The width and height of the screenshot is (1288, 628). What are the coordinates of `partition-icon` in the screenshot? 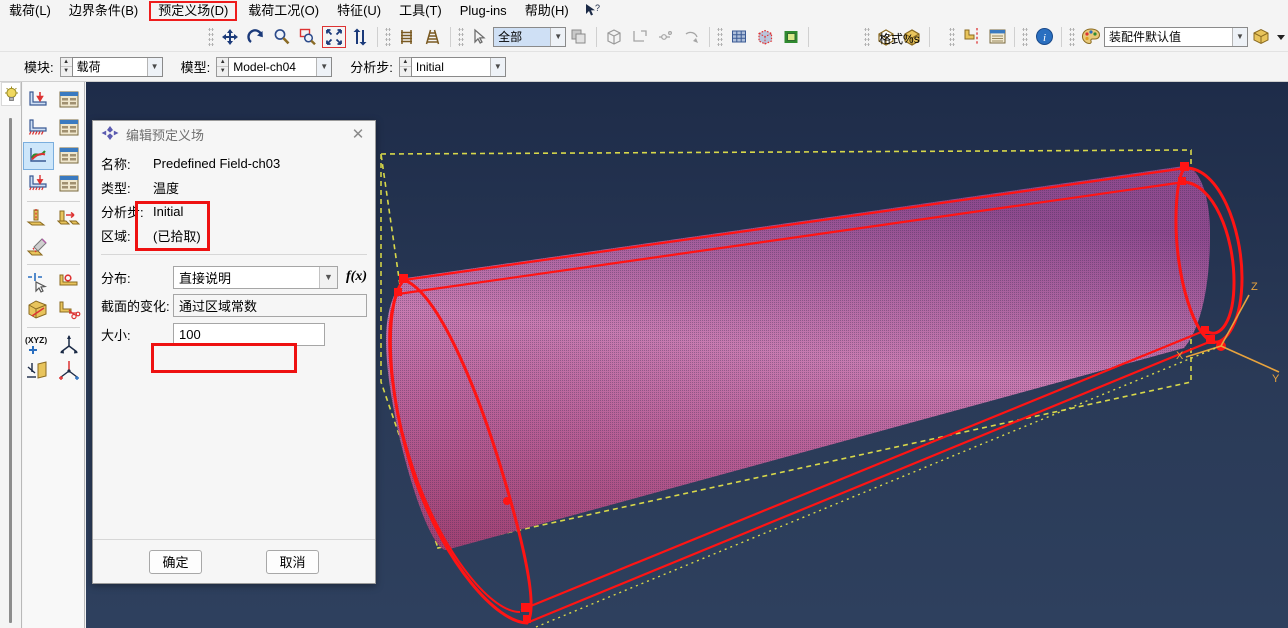 It's located at (38, 310).